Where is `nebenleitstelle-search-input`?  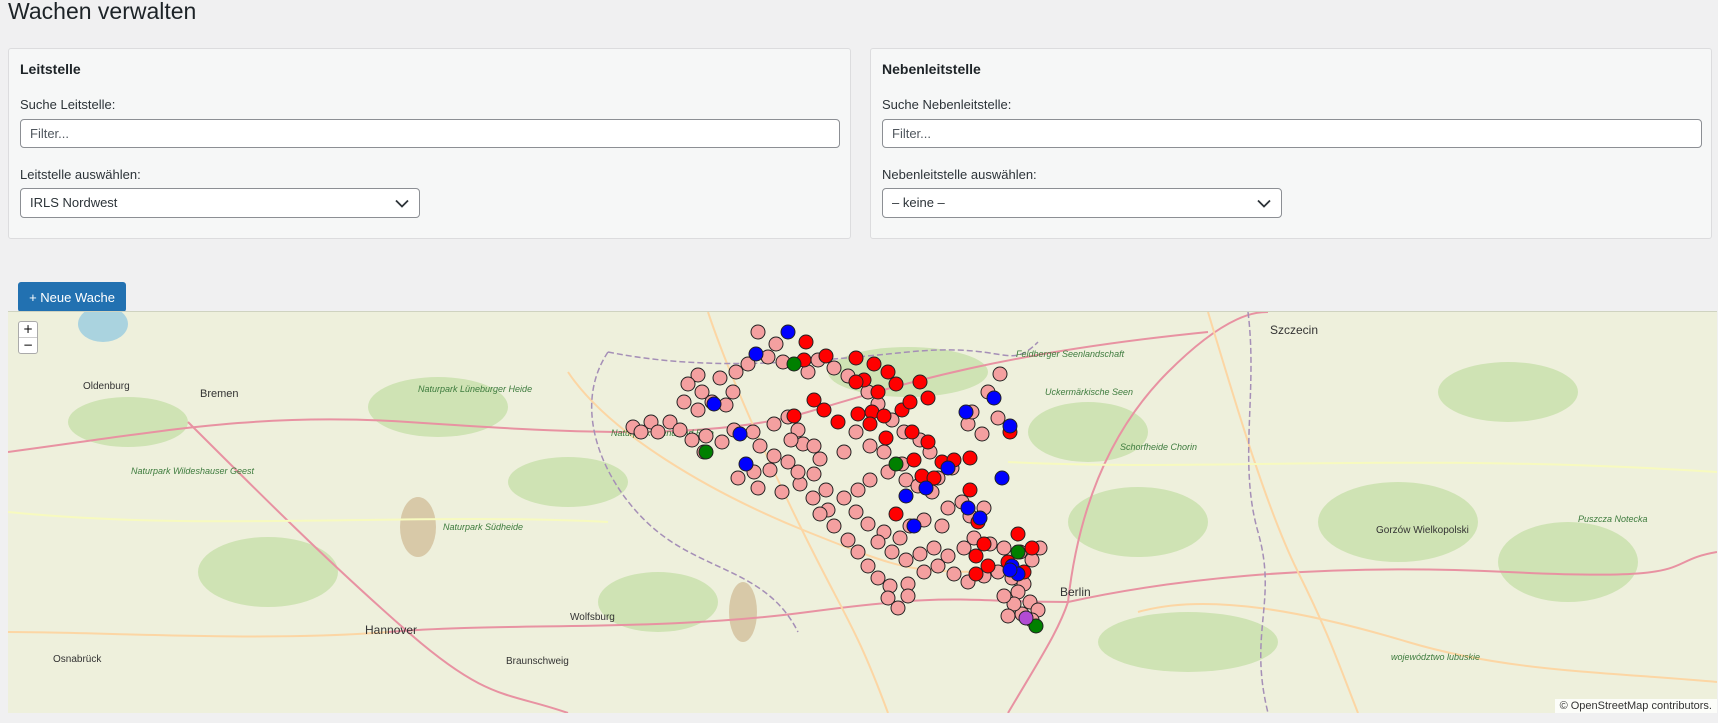
nebenleitstelle-search-input is located at coordinates (1292, 133).